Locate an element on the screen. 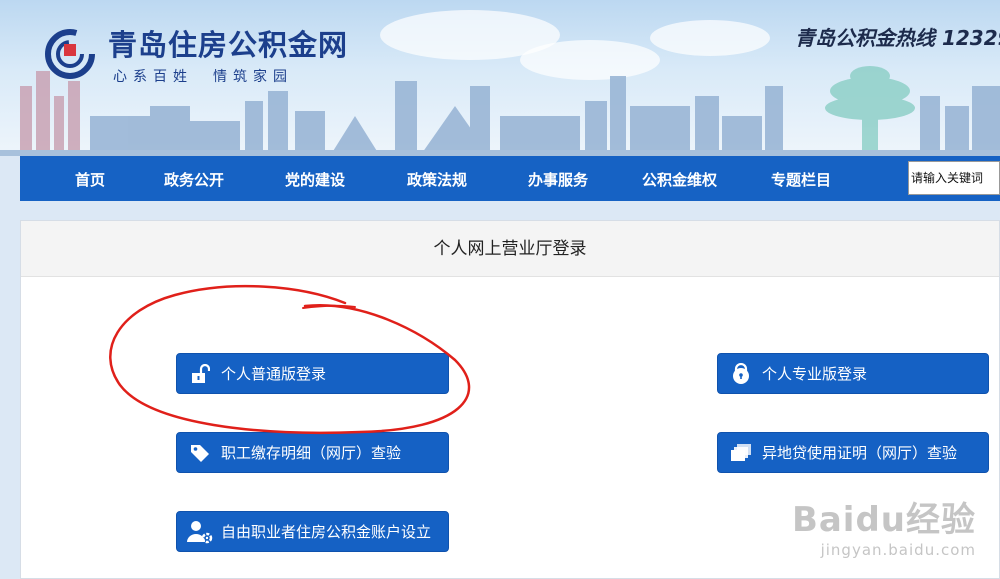  housing-fund-logo is located at coordinates (70, 54).